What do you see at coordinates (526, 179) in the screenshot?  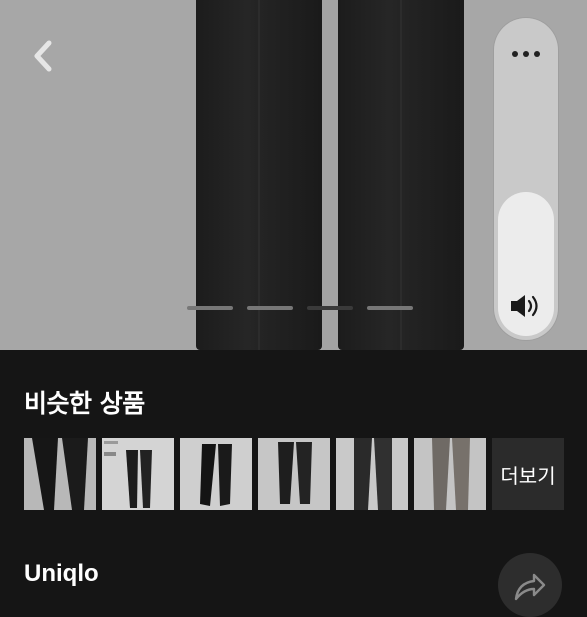 I see `volume-slider` at bounding box center [526, 179].